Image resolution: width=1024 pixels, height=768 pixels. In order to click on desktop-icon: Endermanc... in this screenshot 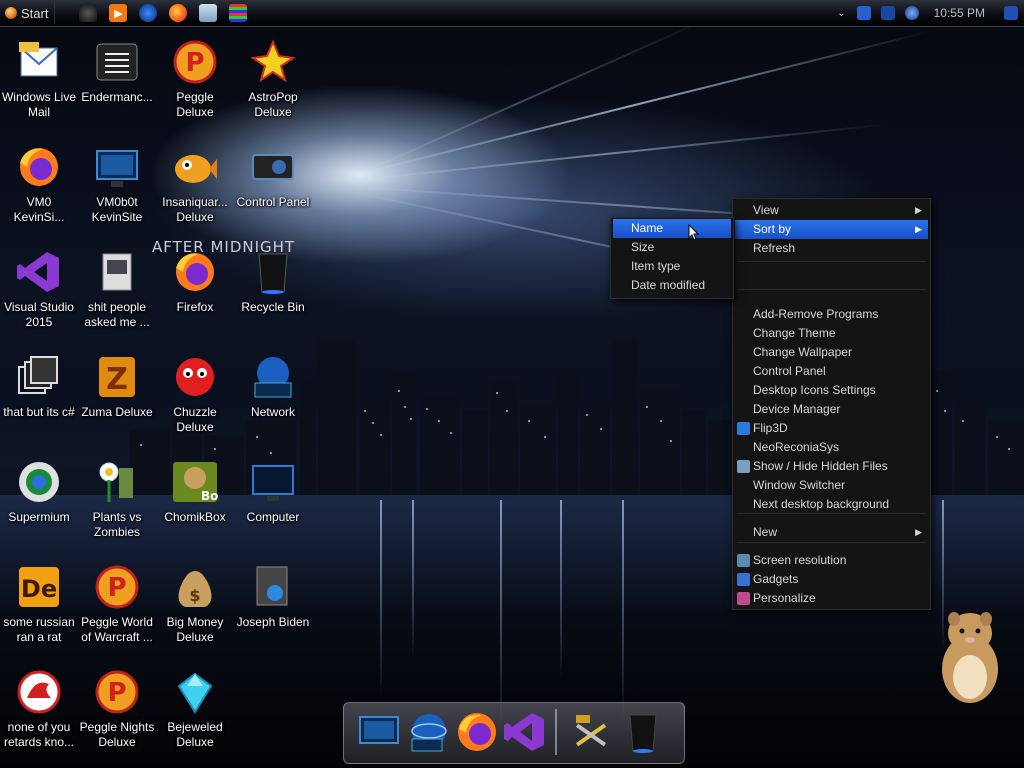, I will do `click(117, 71)`.